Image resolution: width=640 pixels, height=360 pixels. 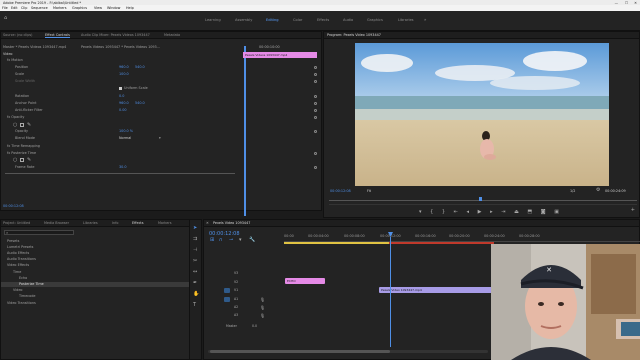 What do you see at coordinates (516, 212) in the screenshot?
I see `lift-icon: ⏏` at bounding box center [516, 212].